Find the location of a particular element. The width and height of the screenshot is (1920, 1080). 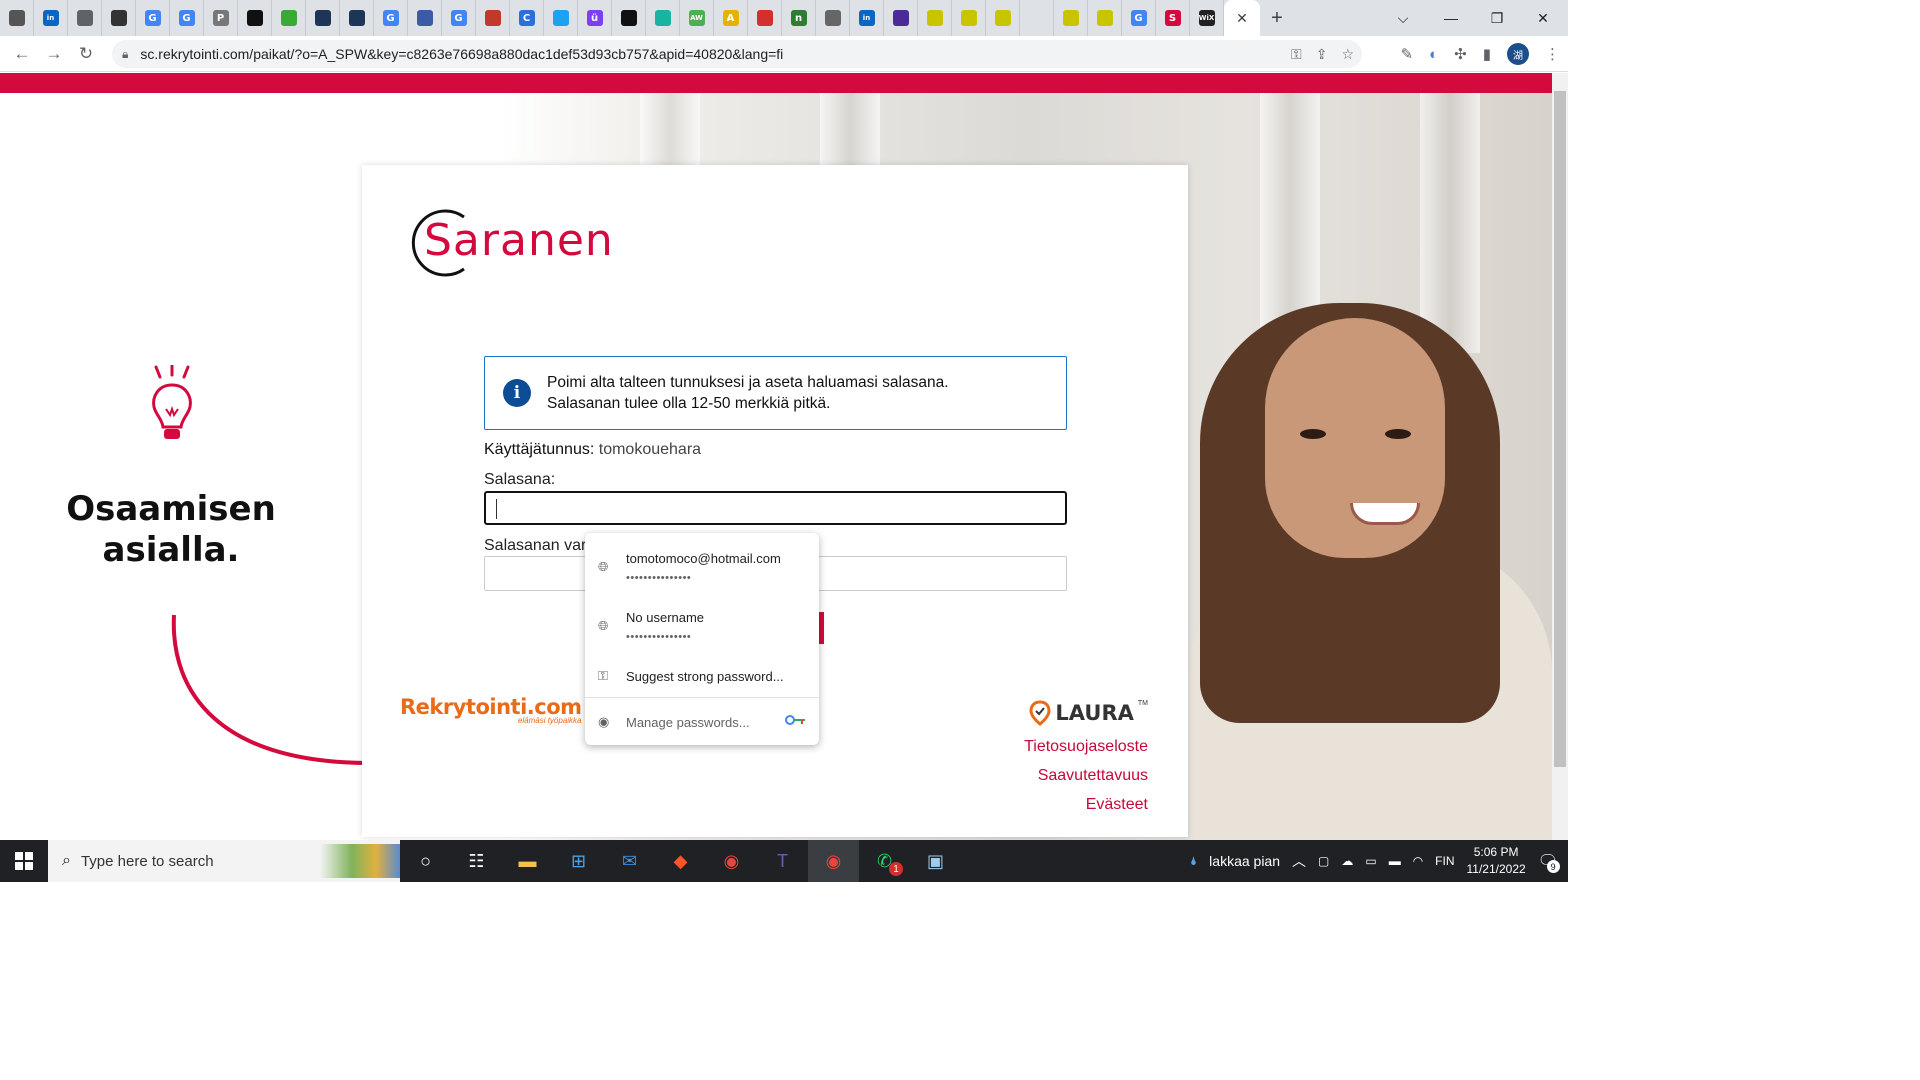

cookies-link: Evästeet is located at coordinates (1117, 805).